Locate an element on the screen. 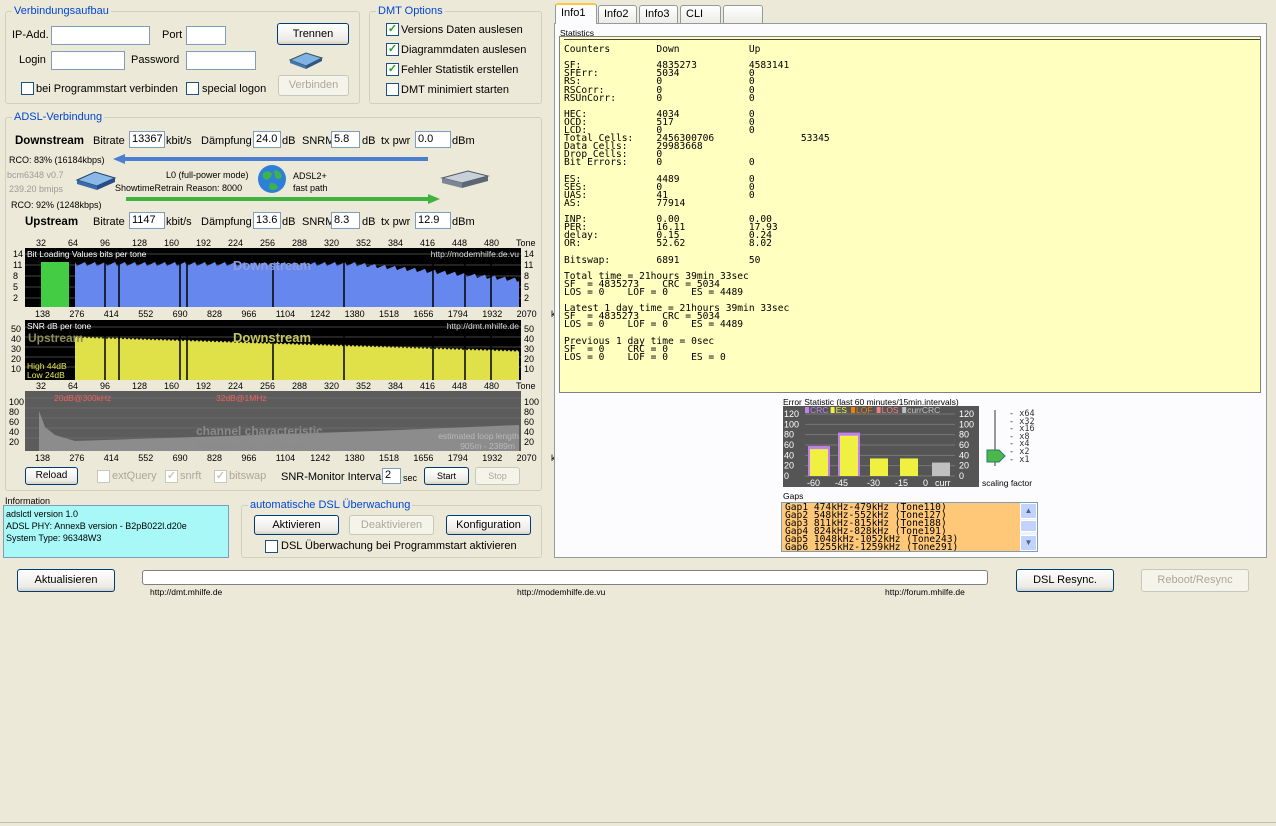 The image size is (1276, 826). channel-att: attenuation (DB) / dB per tone is located at coordinates (252, 446).